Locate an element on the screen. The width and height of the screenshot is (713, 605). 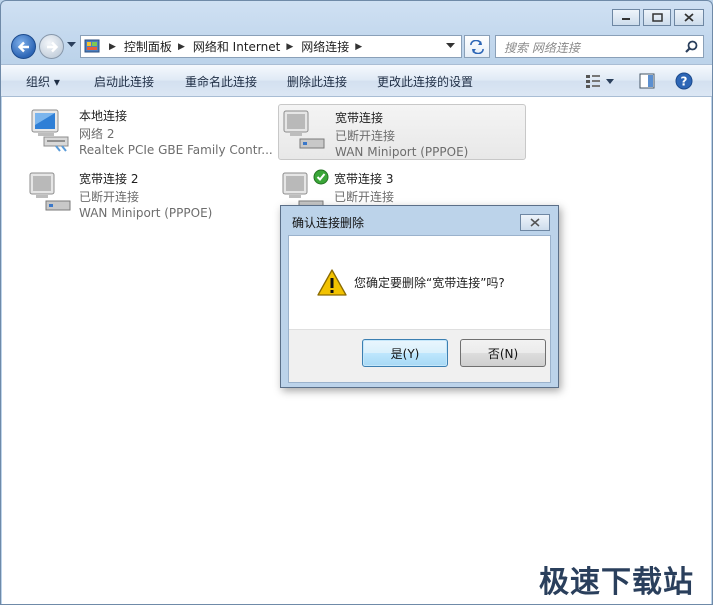
yes-button: 是(Y) is located at coordinates (405, 353).